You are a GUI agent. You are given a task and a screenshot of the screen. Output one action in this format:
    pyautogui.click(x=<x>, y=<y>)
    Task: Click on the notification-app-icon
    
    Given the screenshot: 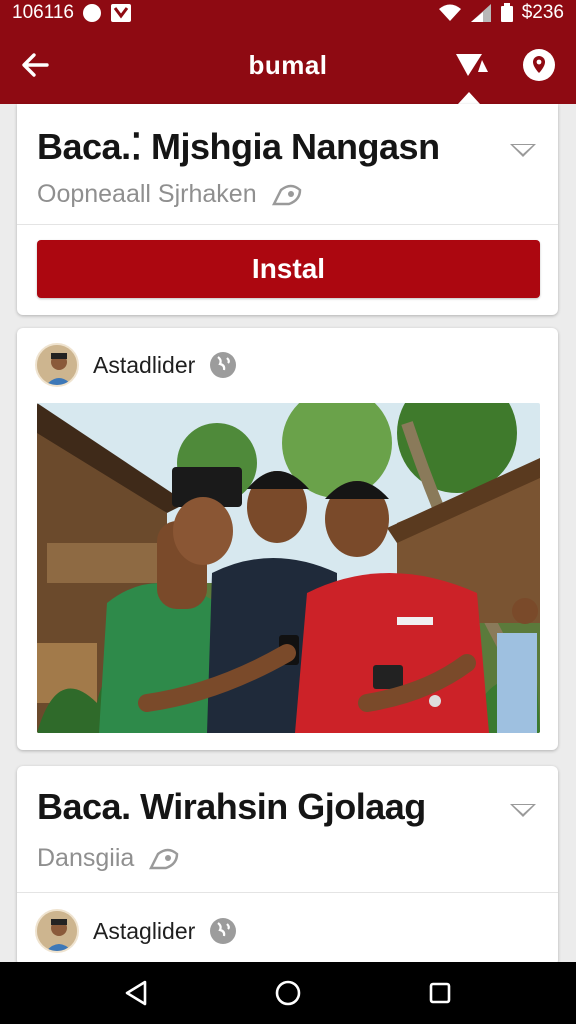 What is the action you would take?
    pyautogui.click(x=121, y=13)
    